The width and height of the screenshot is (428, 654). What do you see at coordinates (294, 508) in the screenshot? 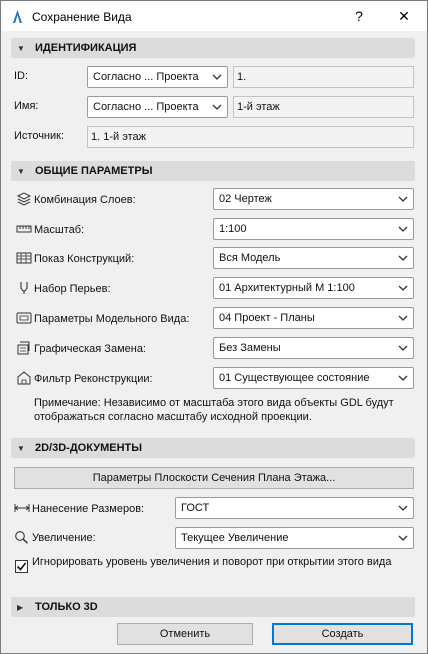
I see `dimensioning-select: ГОСТ` at bounding box center [294, 508].